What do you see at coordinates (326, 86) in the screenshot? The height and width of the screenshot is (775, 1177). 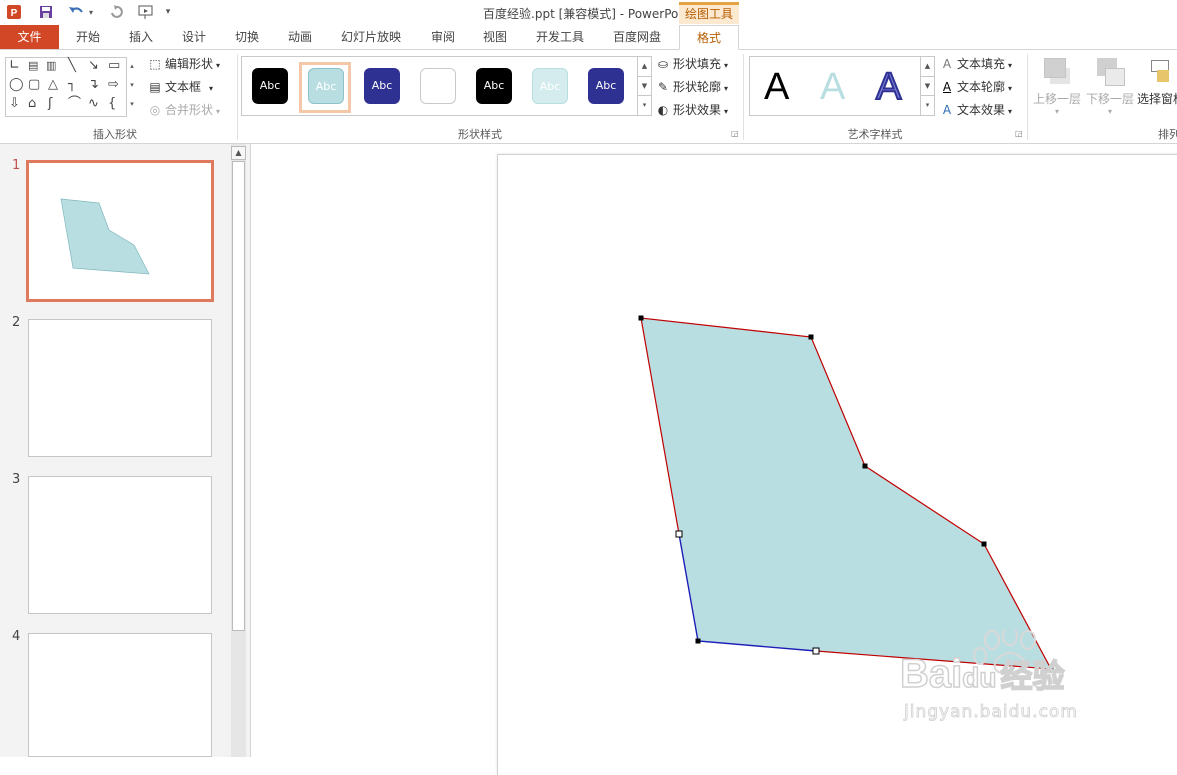 I see `shape-style-light-blue: Abc` at bounding box center [326, 86].